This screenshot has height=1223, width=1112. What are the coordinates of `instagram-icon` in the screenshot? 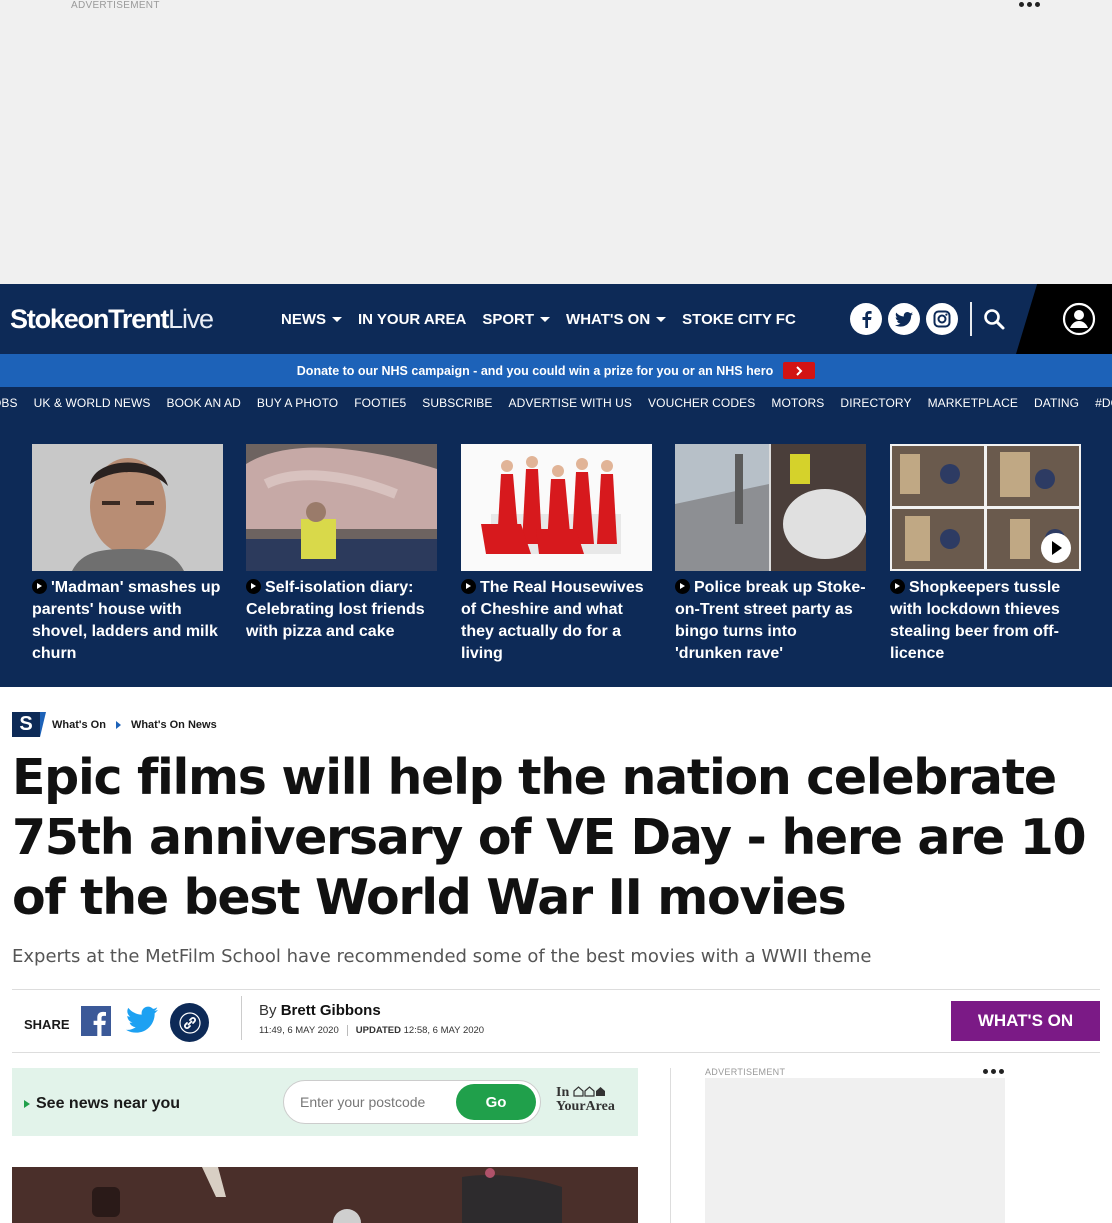 It's located at (942, 319).